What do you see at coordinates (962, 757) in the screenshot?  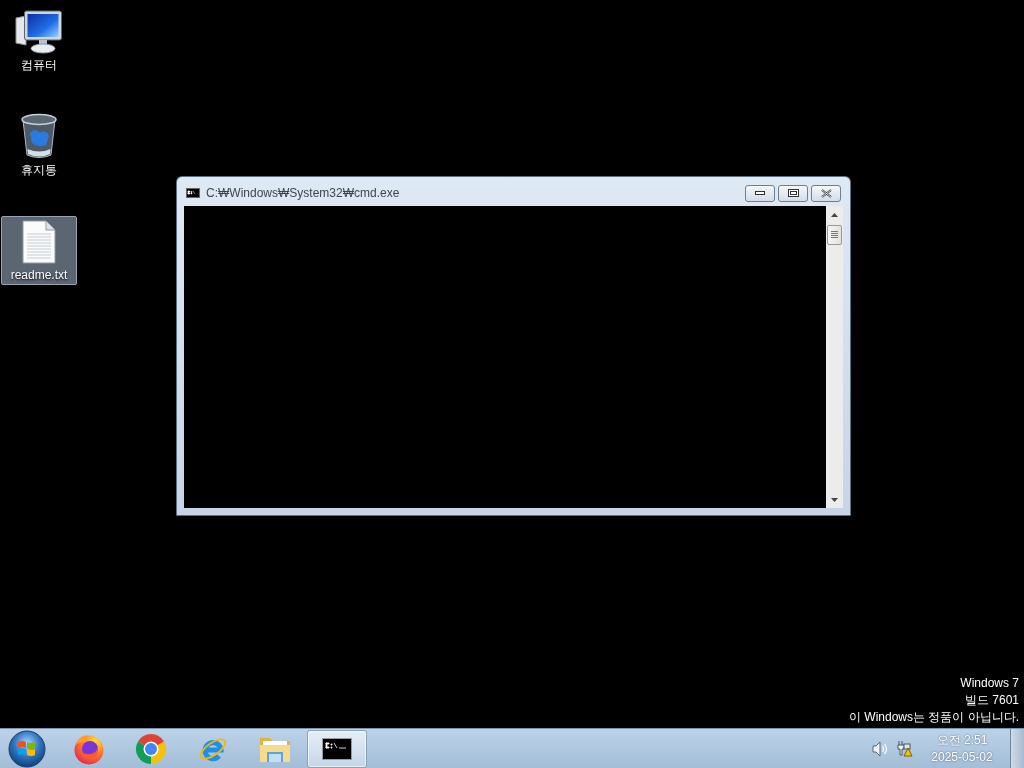 I see `clock-date: 2025-05-02` at bounding box center [962, 757].